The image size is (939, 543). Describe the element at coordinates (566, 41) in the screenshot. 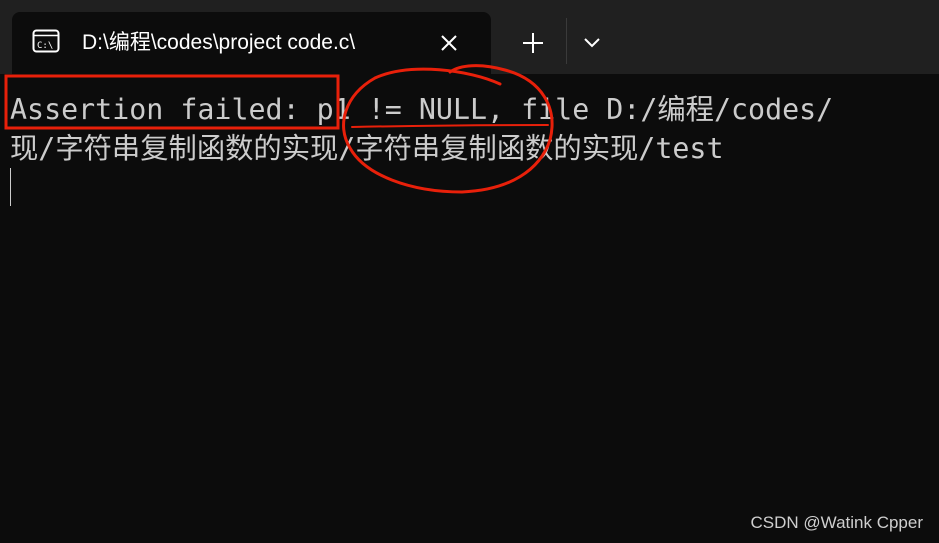

I see `toolbar-divider` at that location.